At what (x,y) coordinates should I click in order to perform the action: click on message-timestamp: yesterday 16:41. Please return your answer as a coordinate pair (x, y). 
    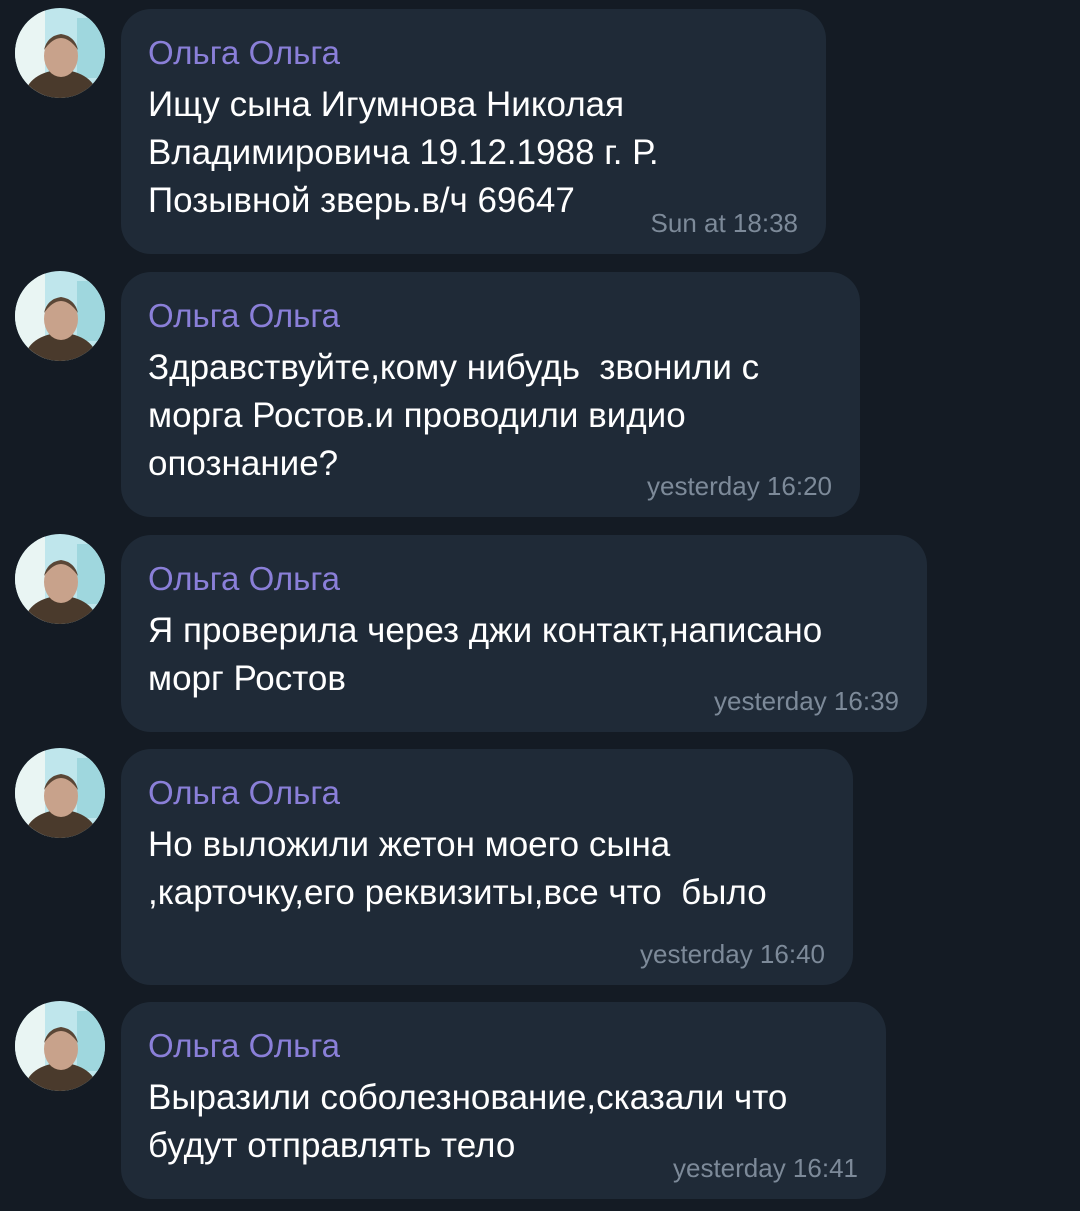
    Looking at the image, I should click on (765, 1168).